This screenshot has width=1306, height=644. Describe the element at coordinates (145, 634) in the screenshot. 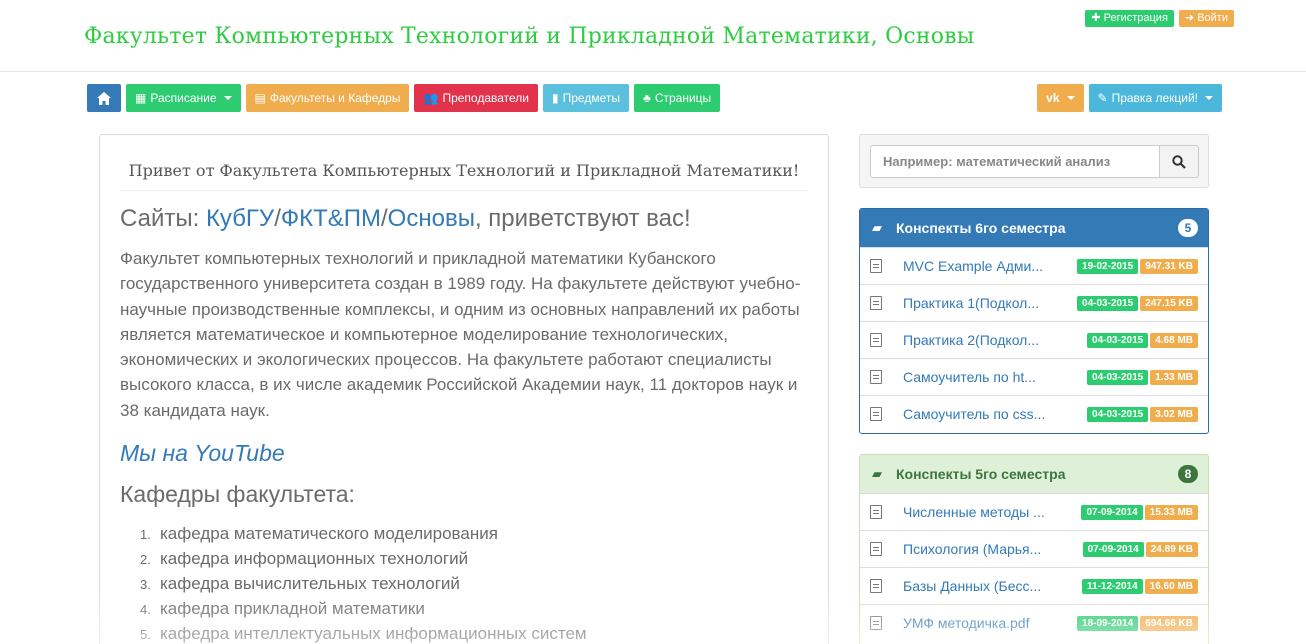

I see `list-number: 5.` at that location.